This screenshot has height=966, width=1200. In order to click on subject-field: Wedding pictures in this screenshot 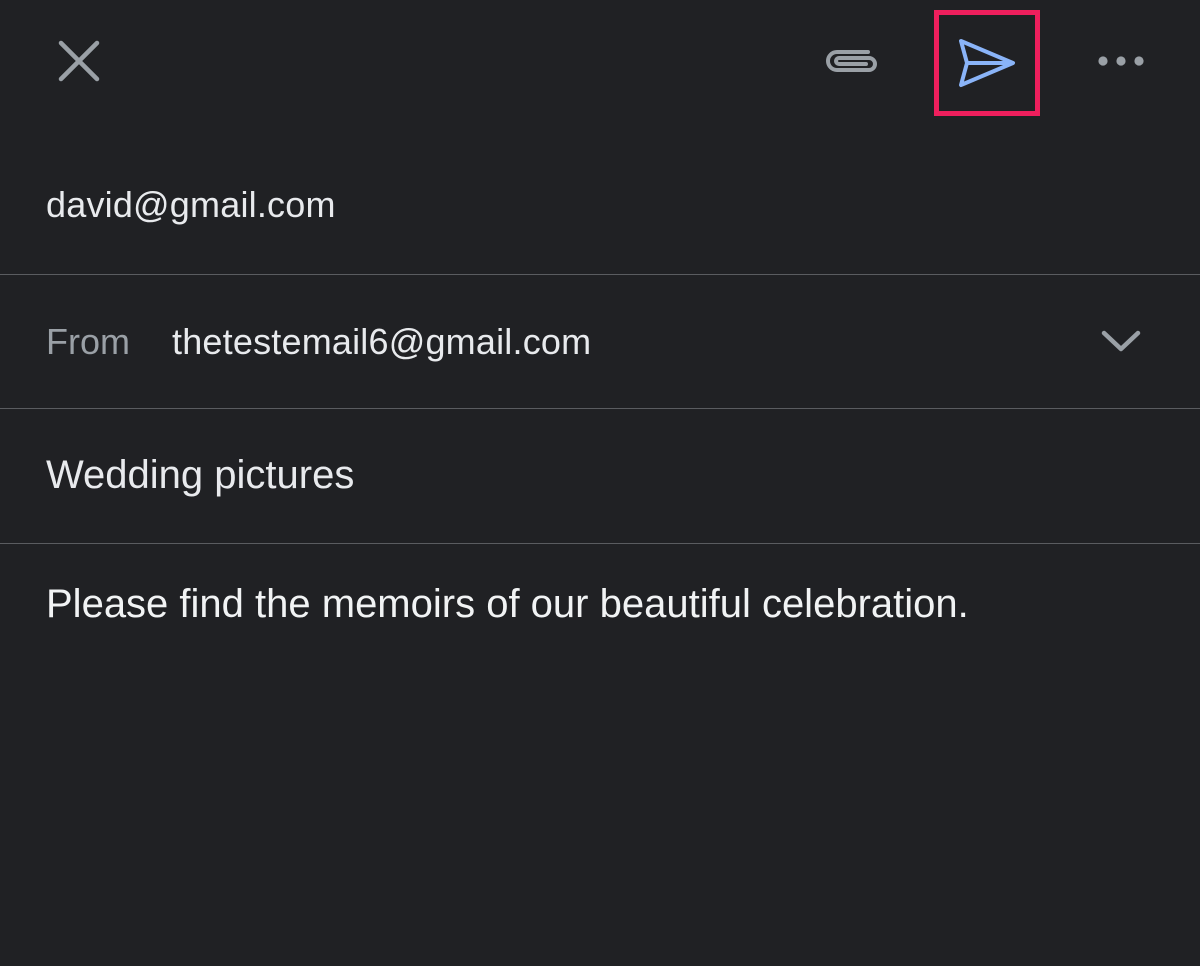, I will do `click(600, 476)`.